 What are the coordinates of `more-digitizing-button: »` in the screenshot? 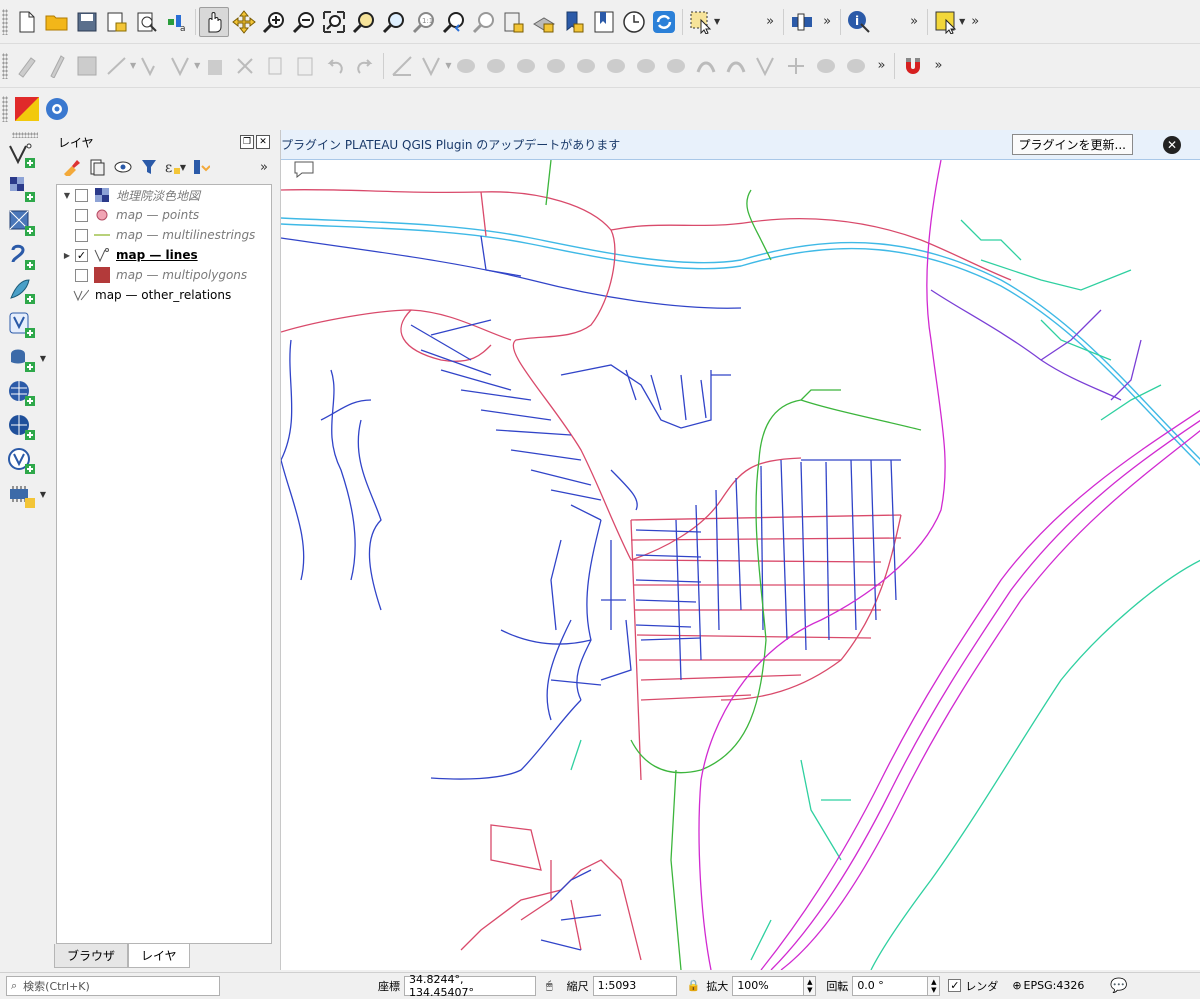 It's located at (881, 65).